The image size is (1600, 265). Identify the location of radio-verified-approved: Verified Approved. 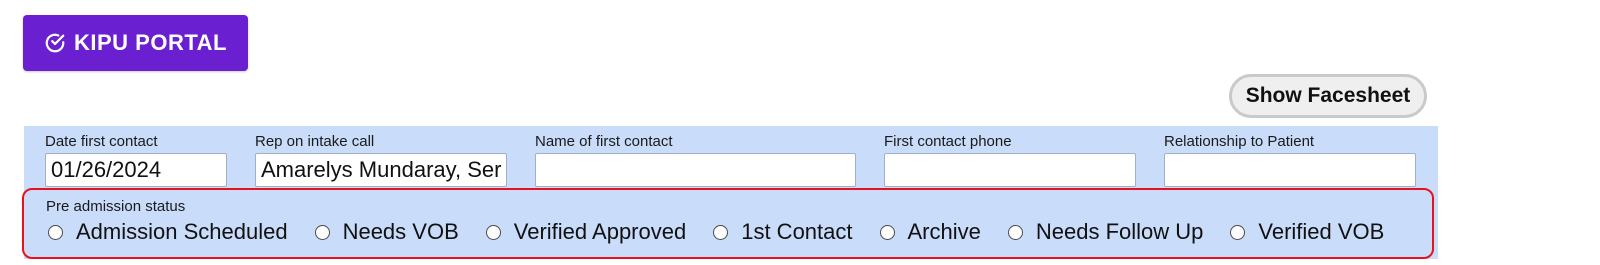
(586, 232).